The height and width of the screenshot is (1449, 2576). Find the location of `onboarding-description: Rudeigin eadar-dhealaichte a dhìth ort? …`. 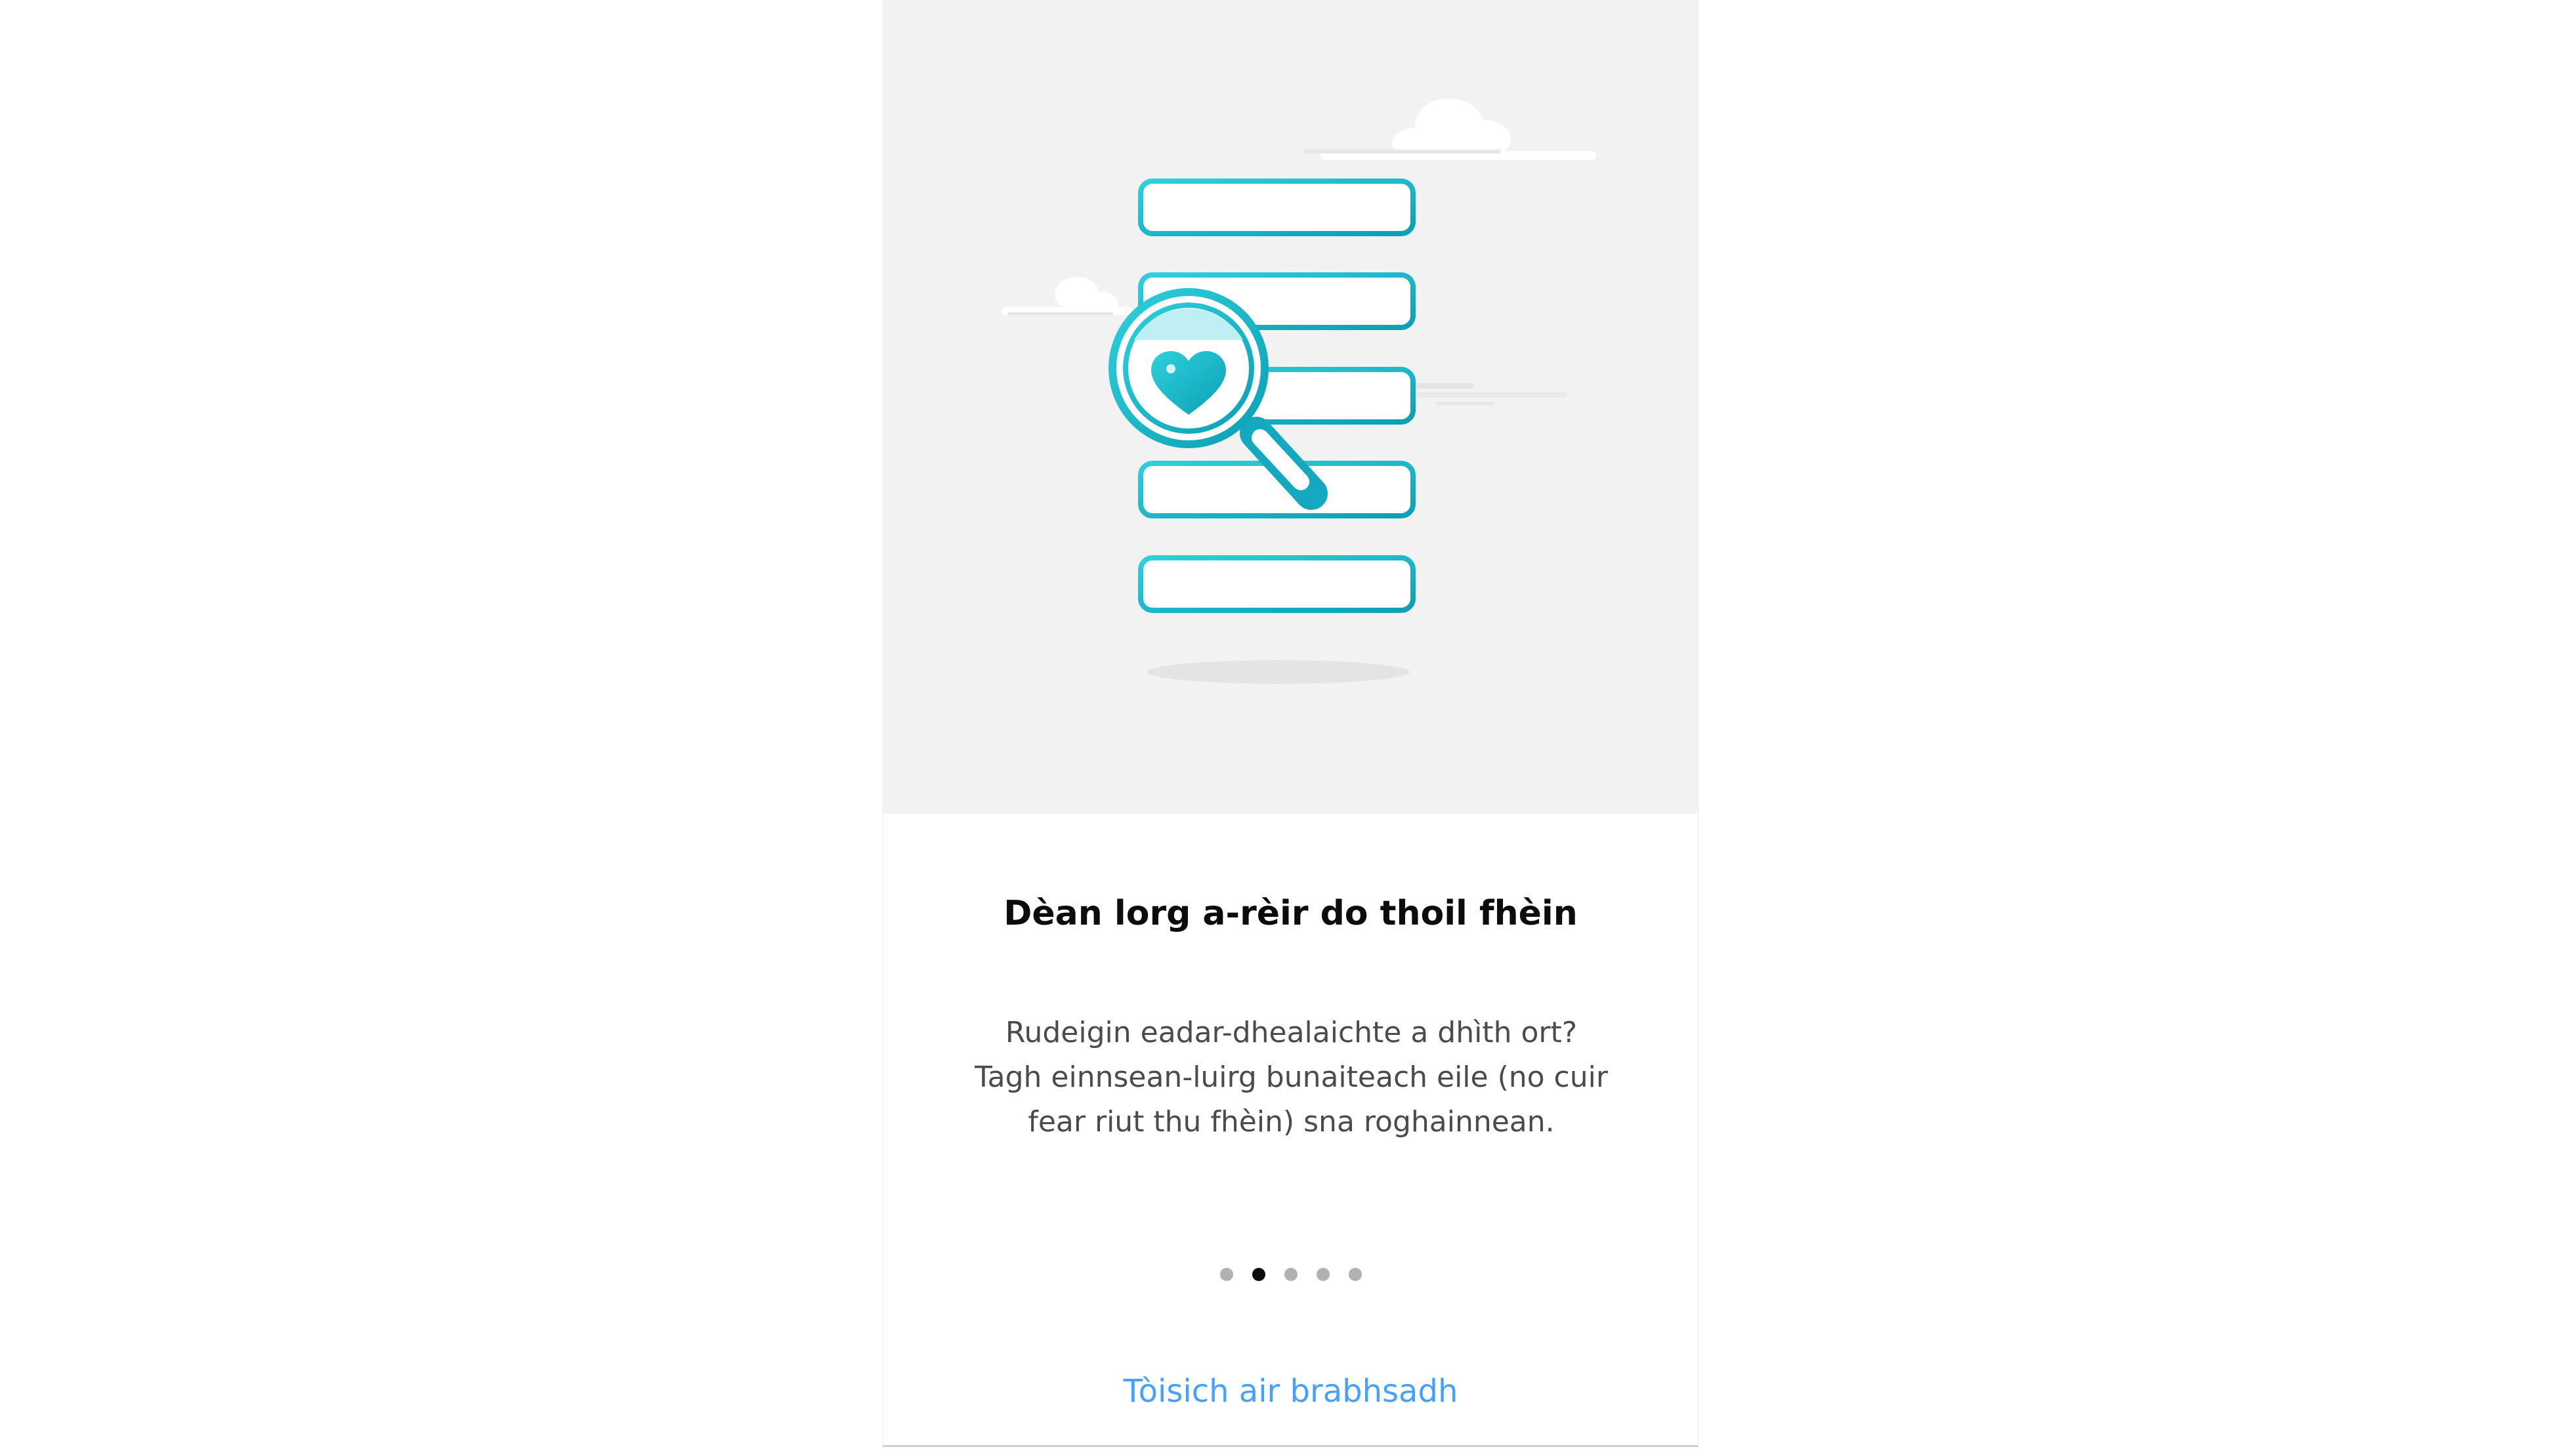

onboarding-description: Rudeigin eadar-dhealaichte a dhìth ort? … is located at coordinates (1291, 1077).